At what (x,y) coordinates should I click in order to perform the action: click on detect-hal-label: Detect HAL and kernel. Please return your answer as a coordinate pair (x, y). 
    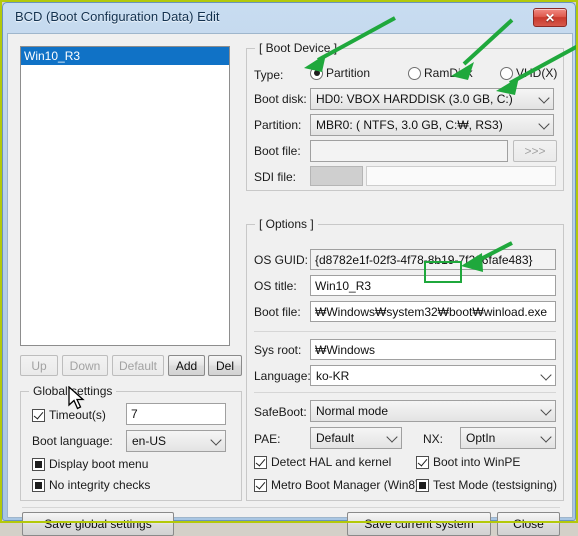
    Looking at the image, I should click on (331, 462).